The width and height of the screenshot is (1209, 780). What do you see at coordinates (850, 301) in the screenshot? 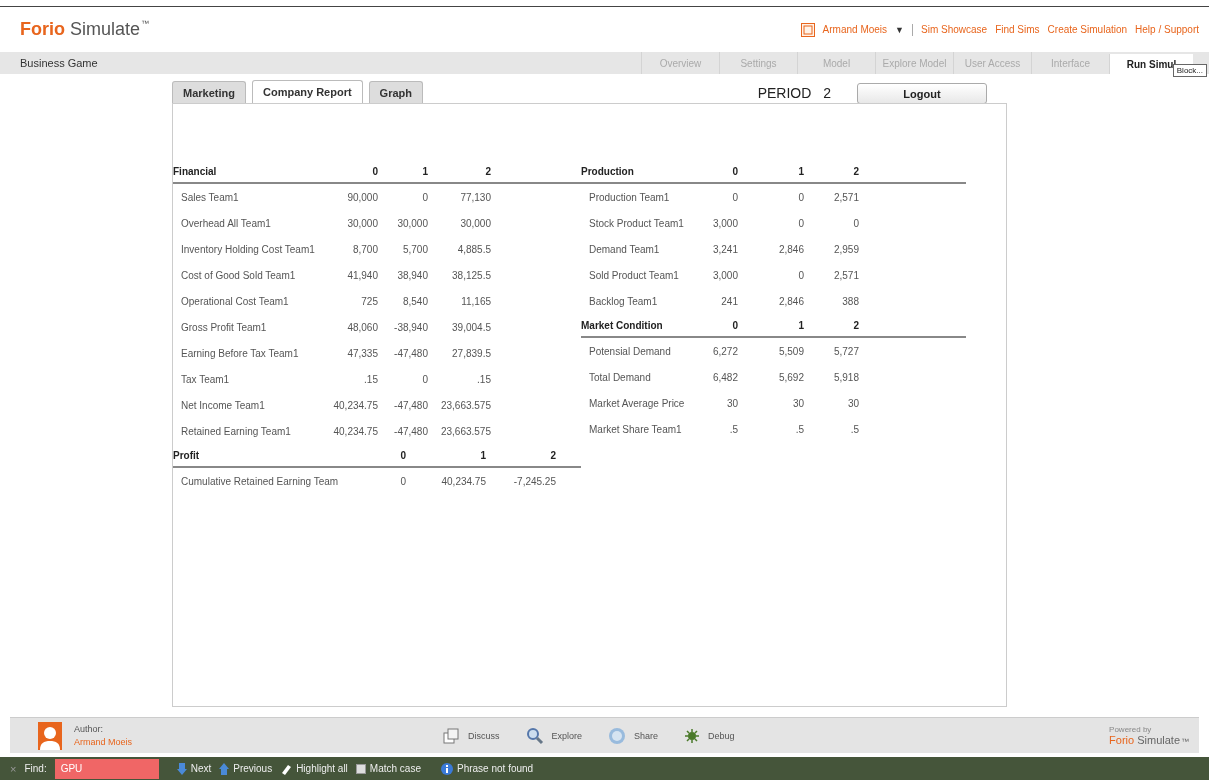
I see `table-cell-text: 388` at bounding box center [850, 301].